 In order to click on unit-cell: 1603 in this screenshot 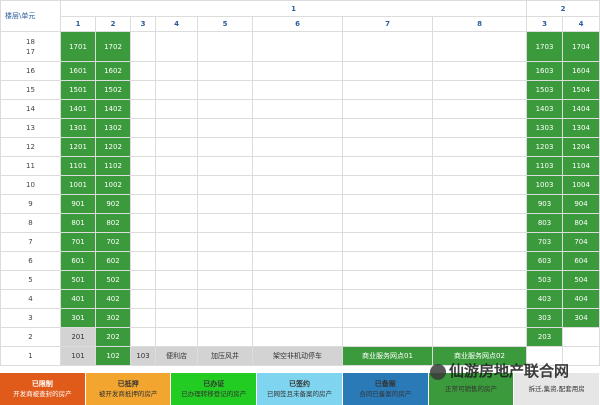, I will do `click(544, 71)`.